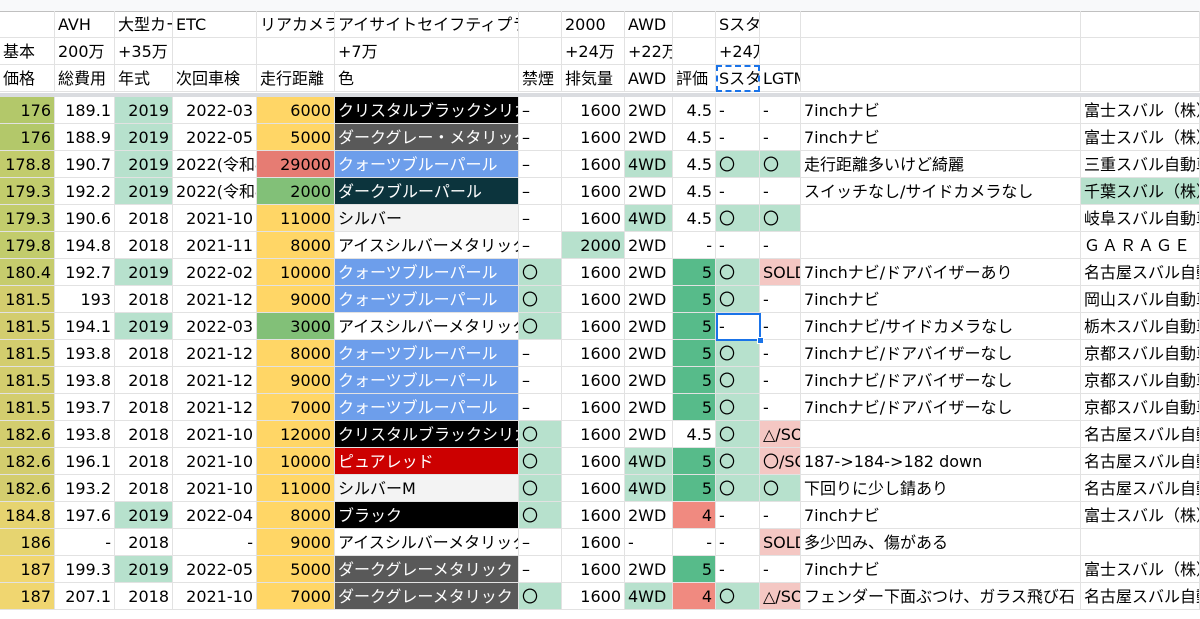 The width and height of the screenshot is (1200, 619). I want to click on cell-total-cost: -, so click(85, 542).